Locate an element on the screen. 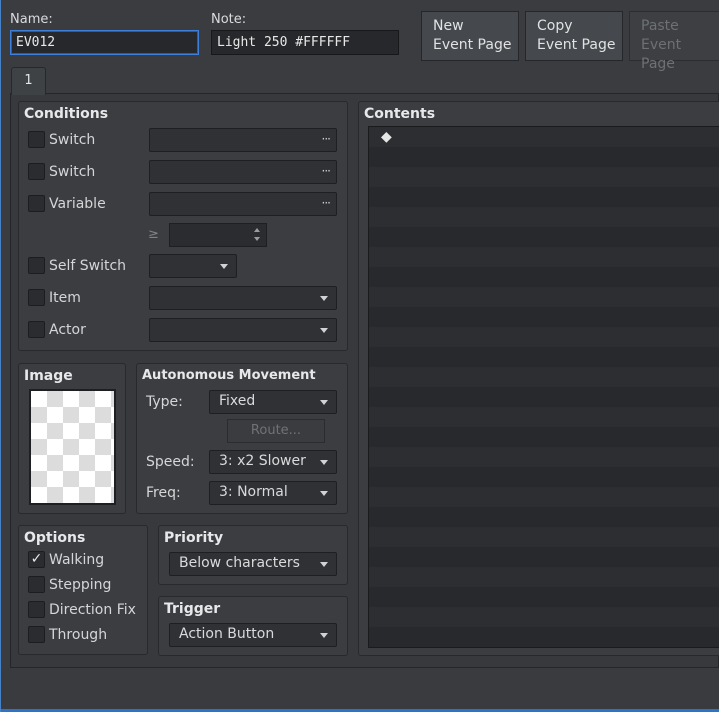  variable-label: Variable is located at coordinates (77, 204).